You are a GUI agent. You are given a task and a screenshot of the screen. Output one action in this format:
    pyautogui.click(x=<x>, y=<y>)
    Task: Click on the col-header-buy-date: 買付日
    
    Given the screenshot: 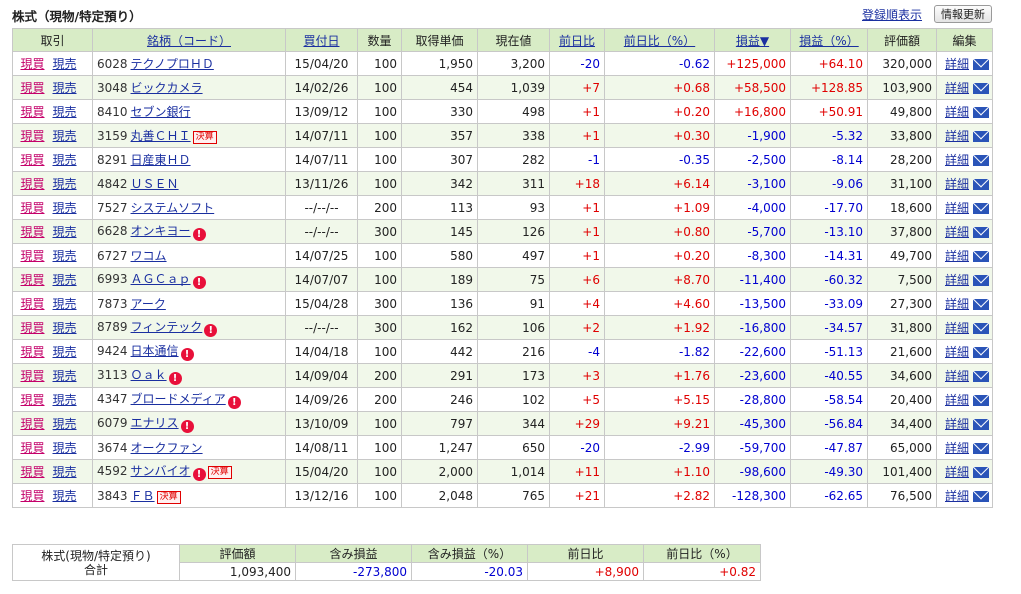 What is the action you would take?
    pyautogui.click(x=321, y=40)
    